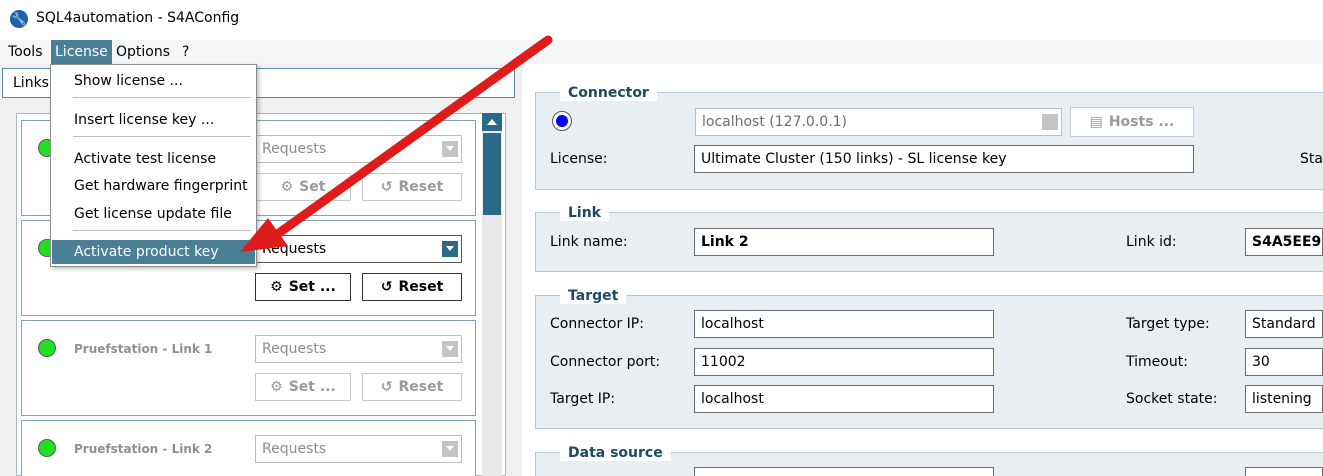 The image size is (1323, 476). I want to click on menu-activate-test-license: Activate test license, so click(153, 159).